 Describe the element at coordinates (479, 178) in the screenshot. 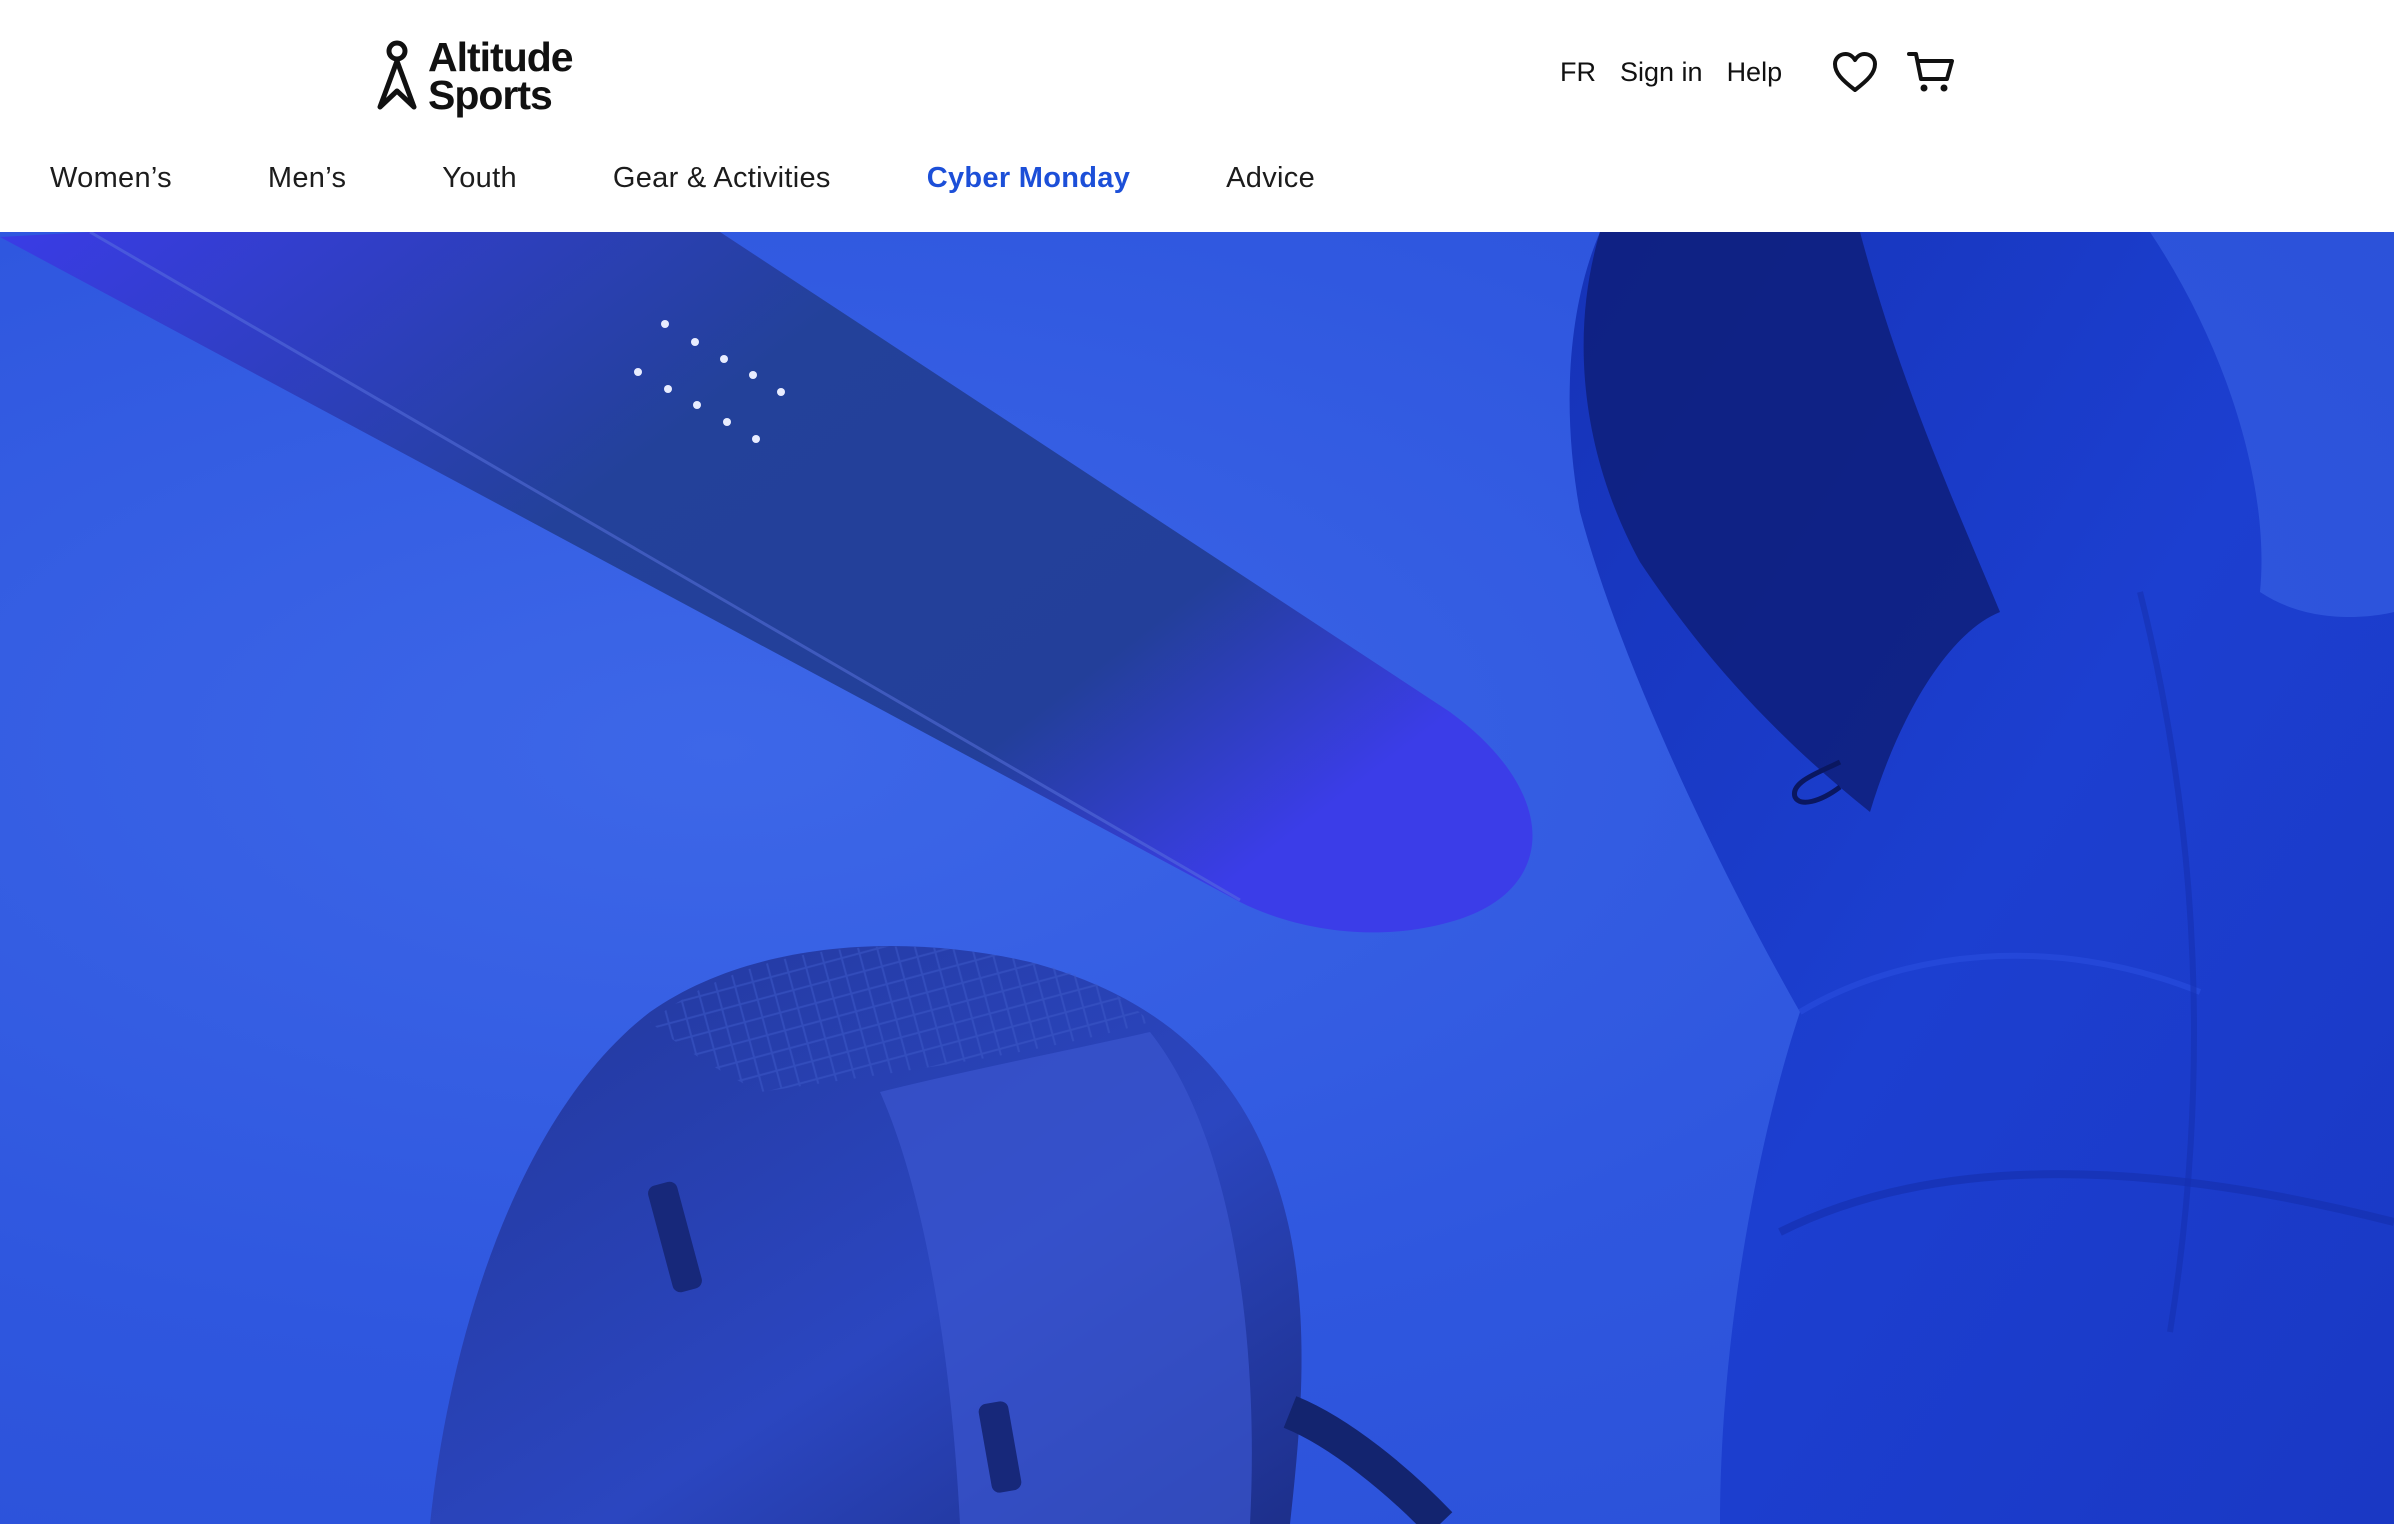

I see `nav-item-youth: Youth` at that location.